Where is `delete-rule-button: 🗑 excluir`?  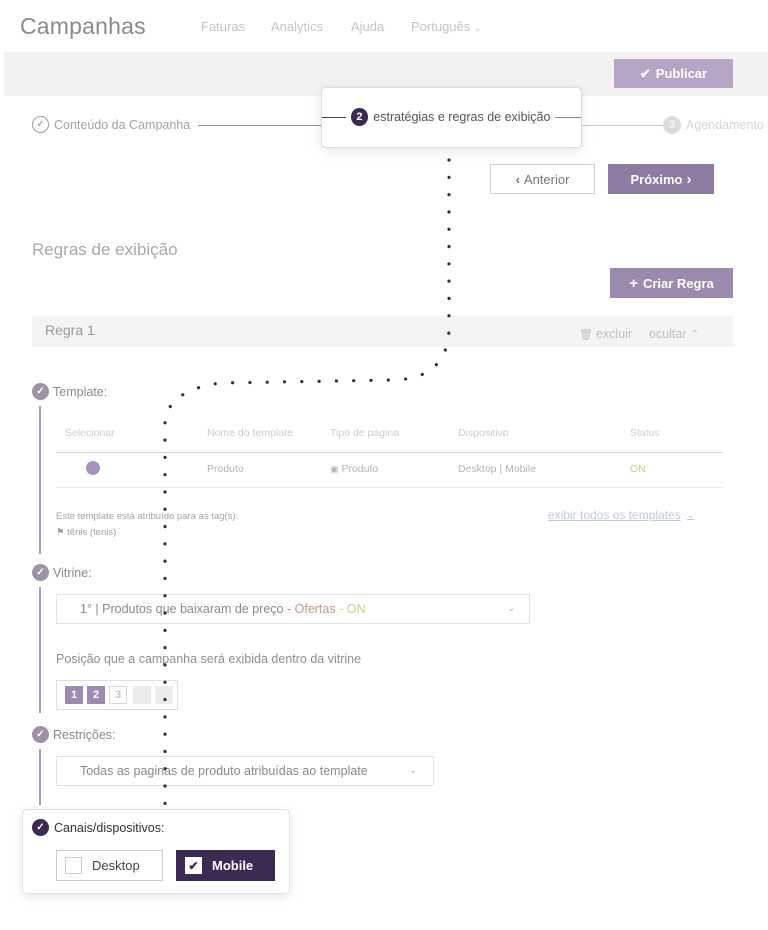
delete-rule-button: 🗑 excluir is located at coordinates (605, 334).